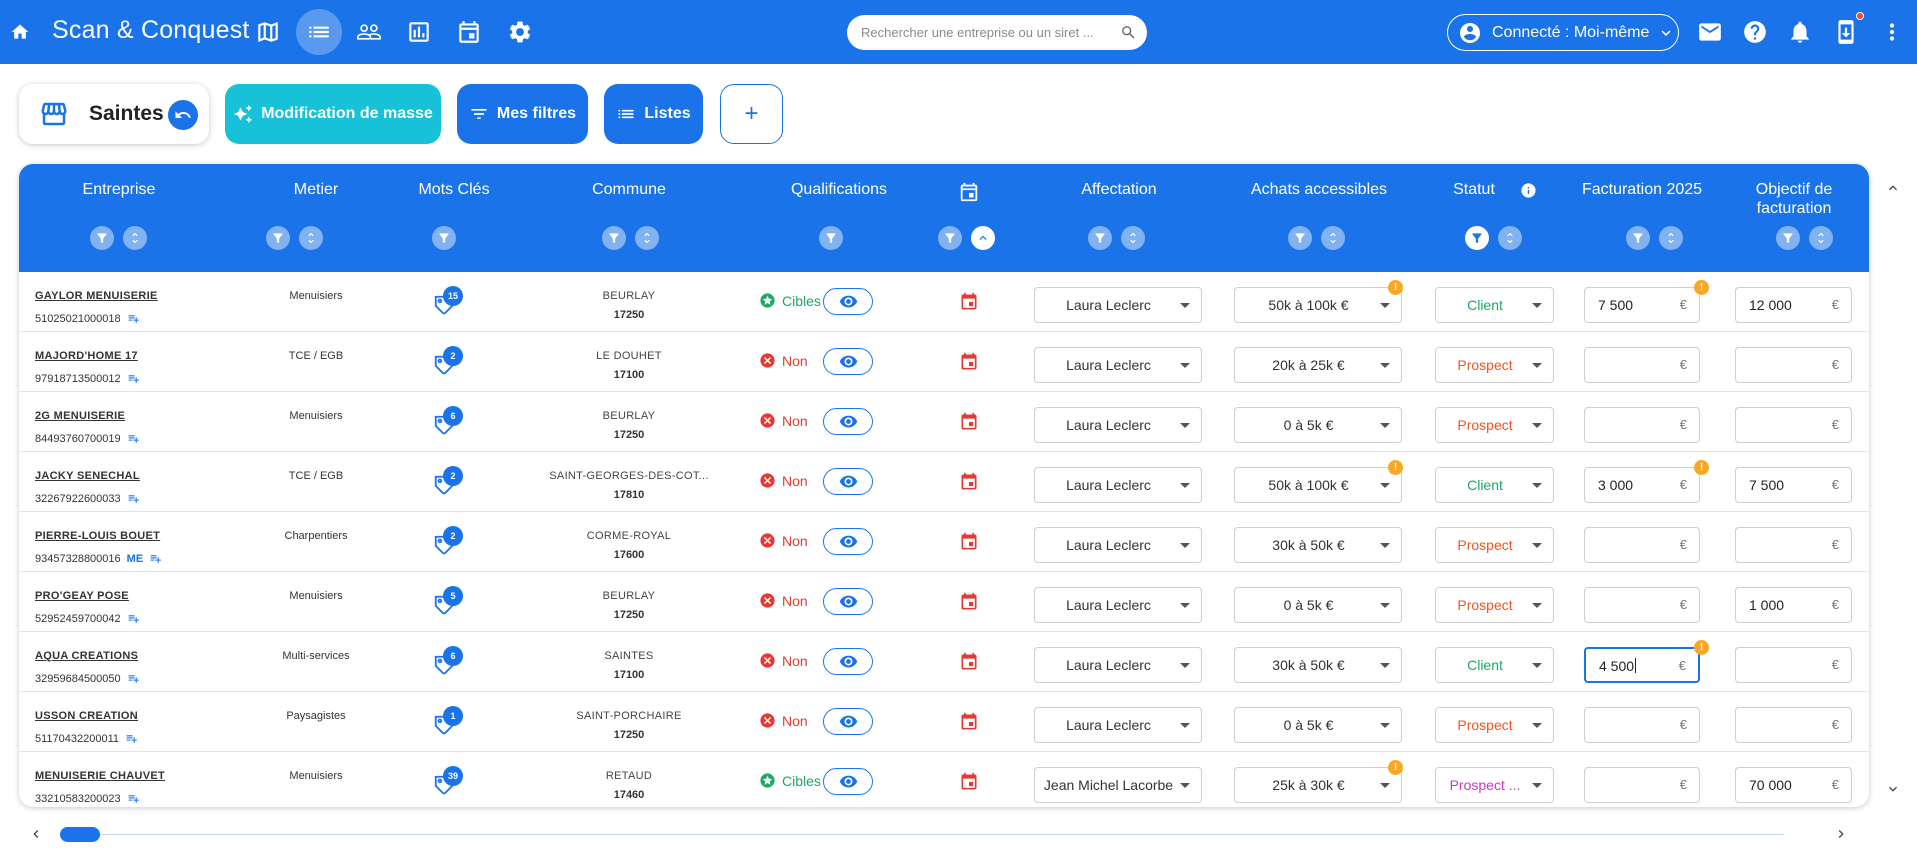 The height and width of the screenshot is (863, 1917). Describe the element at coordinates (450, 783) in the screenshot. I see `keywords-button: 39` at that location.